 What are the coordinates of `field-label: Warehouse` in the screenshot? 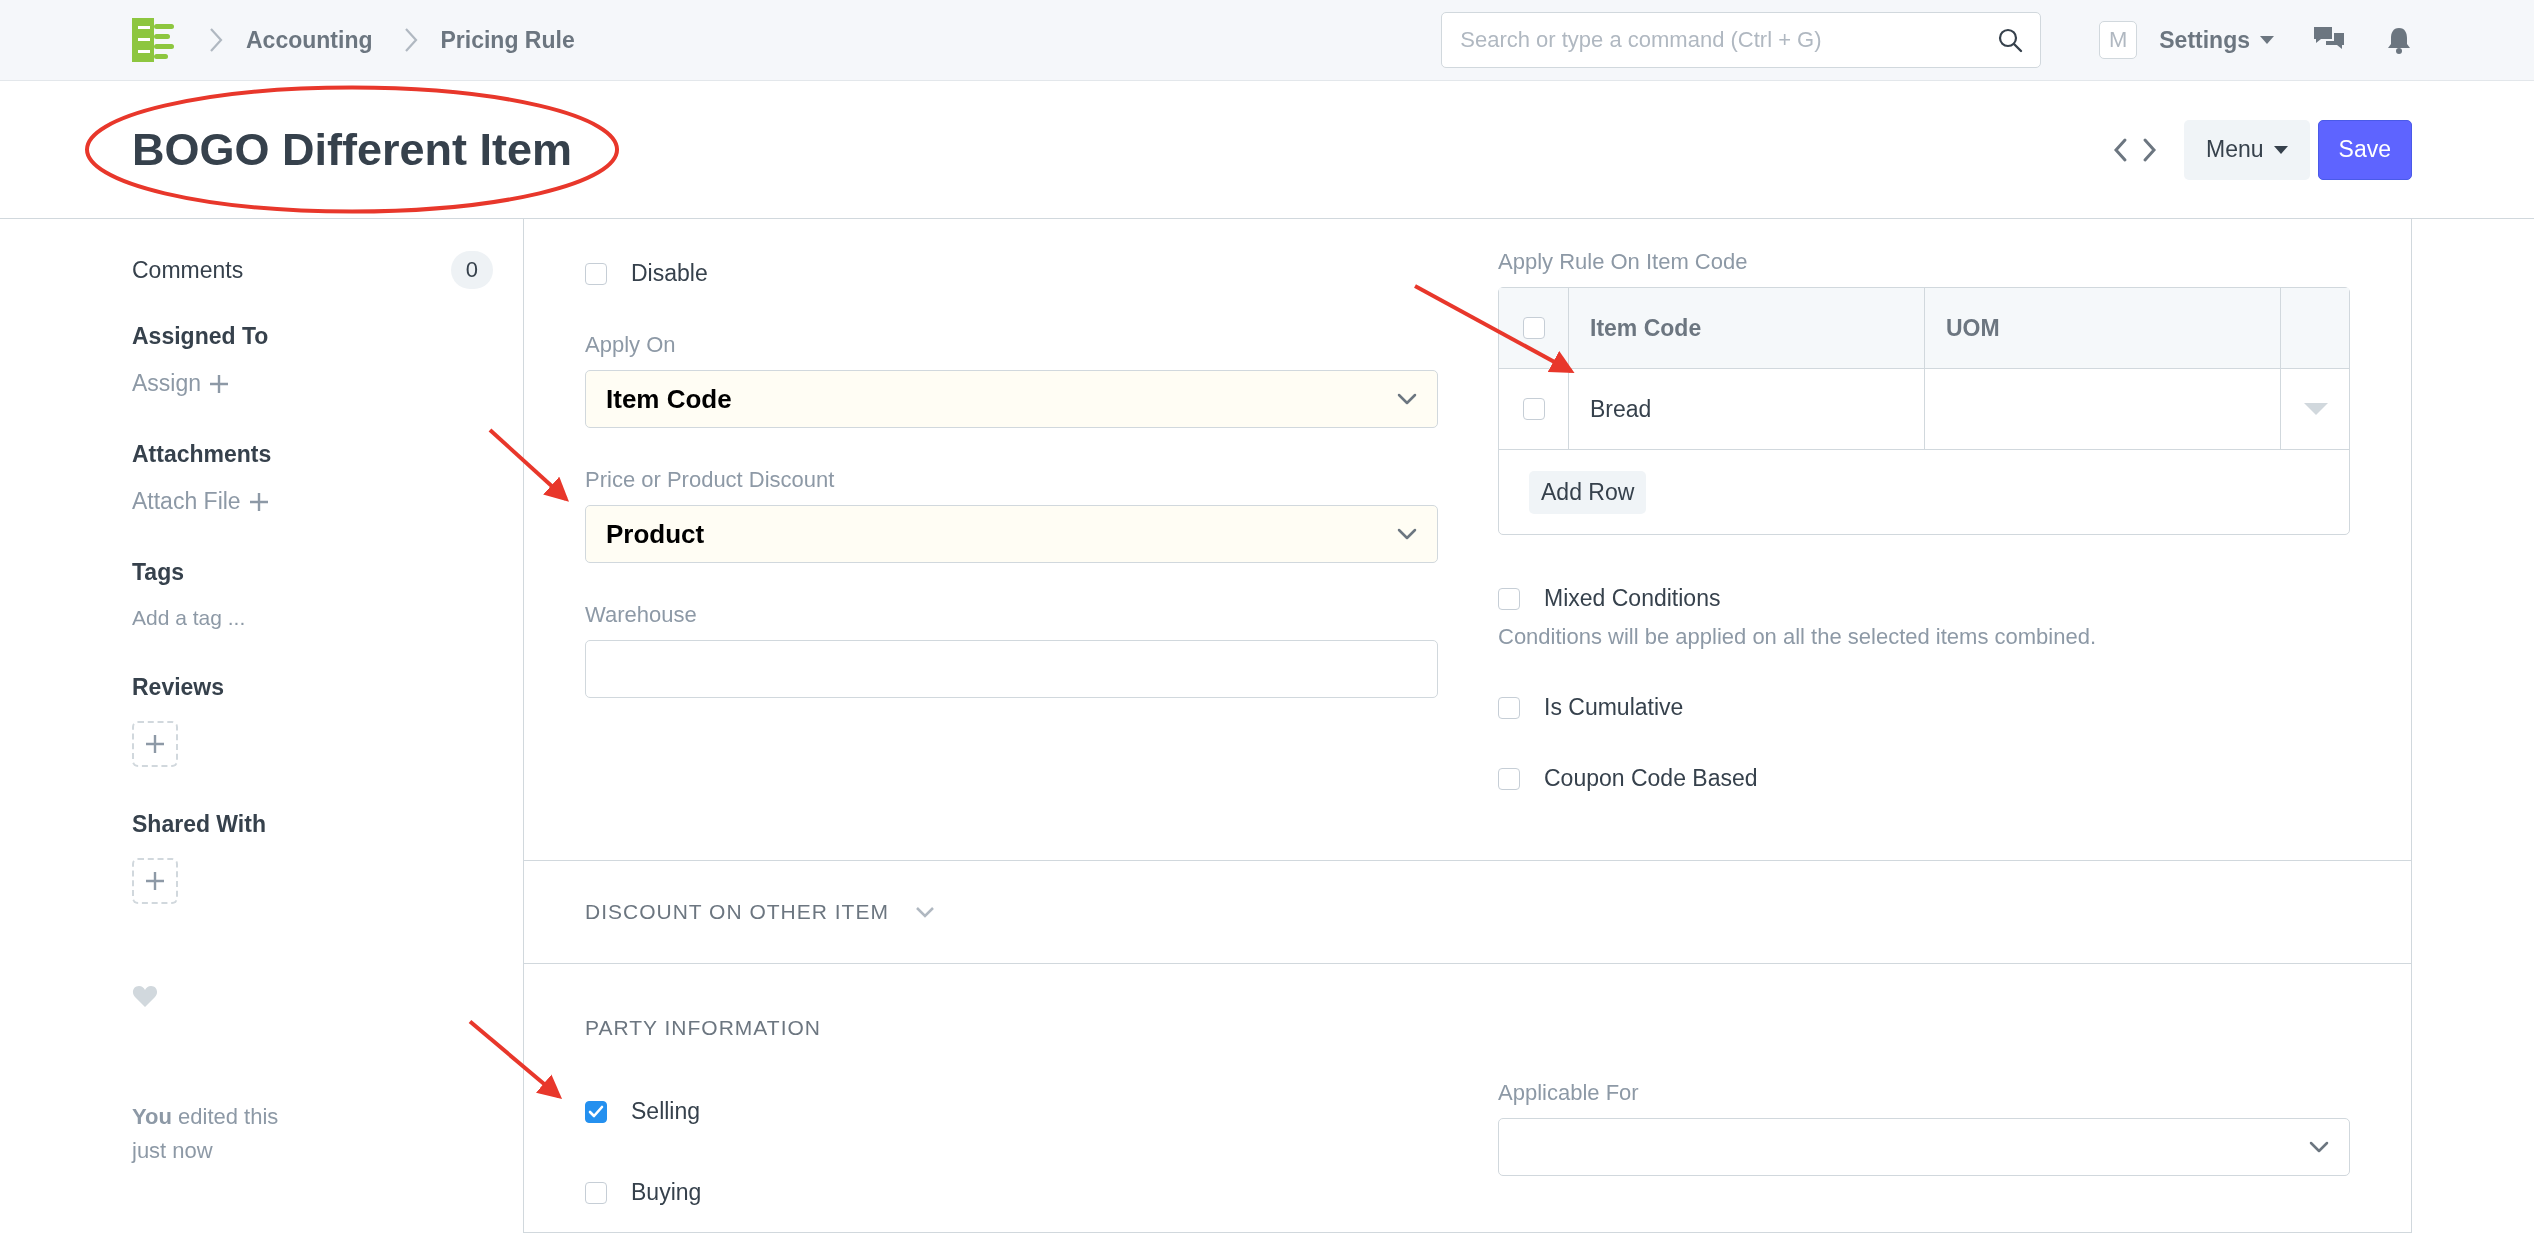 It's located at (641, 615).